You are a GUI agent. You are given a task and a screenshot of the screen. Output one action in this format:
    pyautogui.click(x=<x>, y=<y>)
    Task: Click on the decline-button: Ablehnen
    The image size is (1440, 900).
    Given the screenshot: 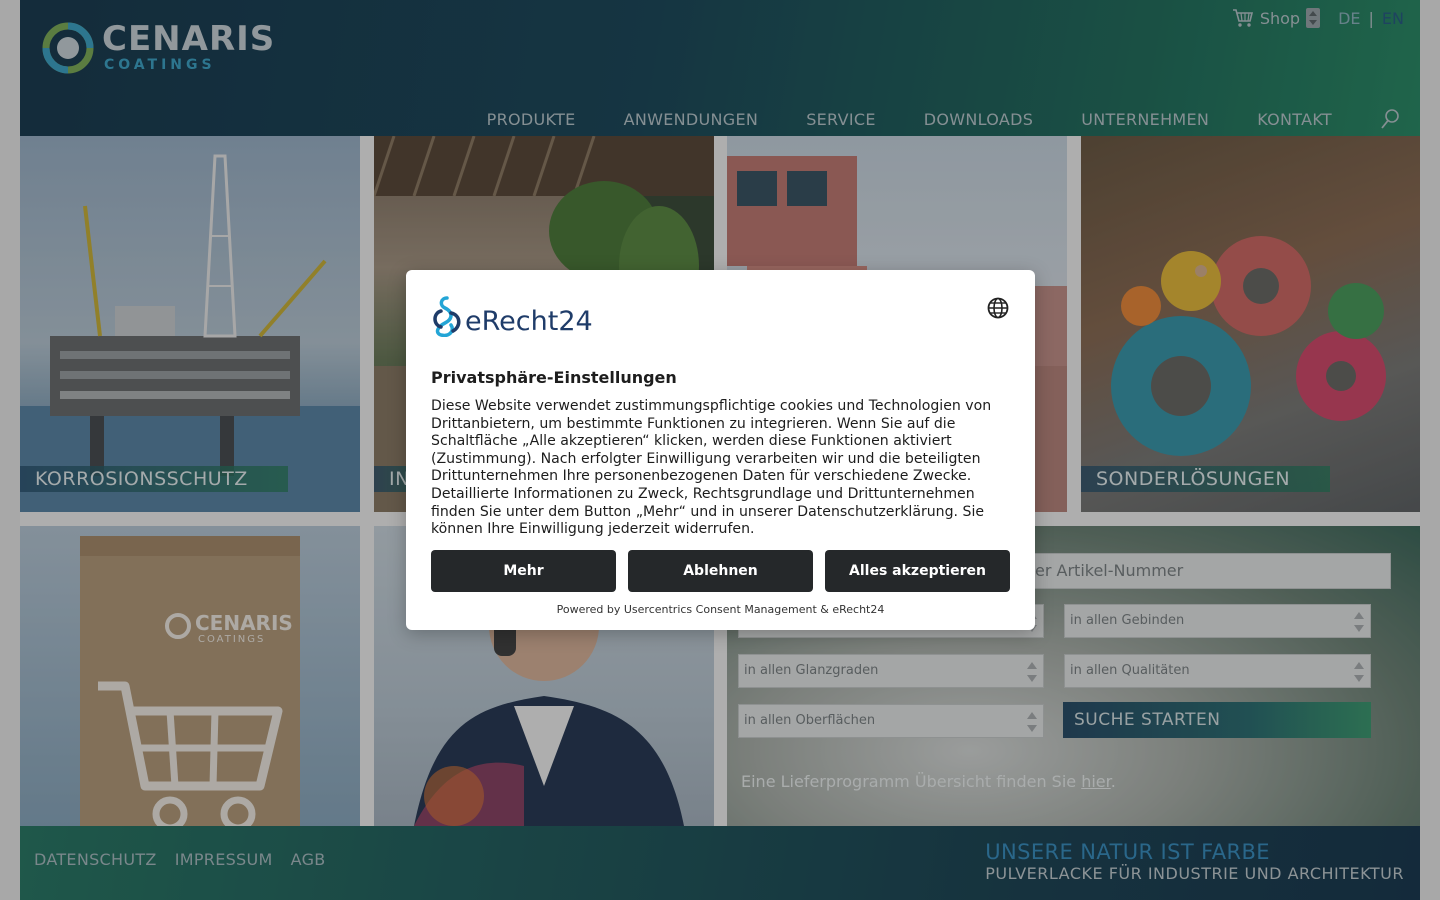 What is the action you would take?
    pyautogui.click(x=720, y=571)
    